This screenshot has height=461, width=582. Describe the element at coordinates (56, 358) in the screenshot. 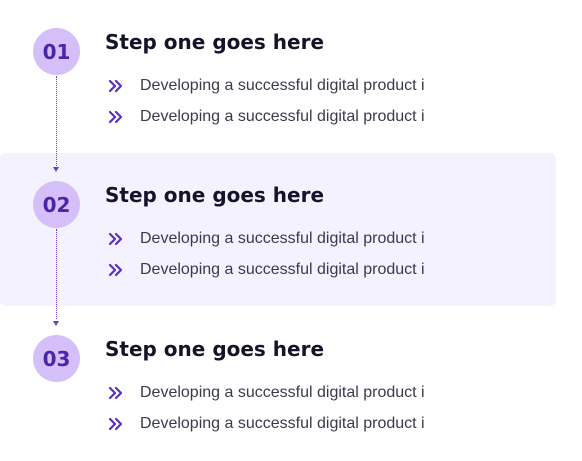

I see `step-number-badge: 03` at that location.